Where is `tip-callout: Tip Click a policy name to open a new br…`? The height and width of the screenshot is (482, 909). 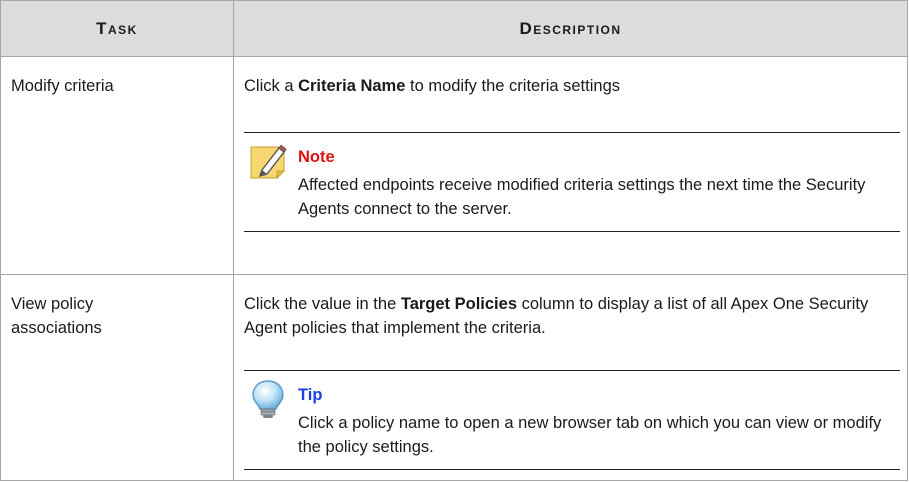 tip-callout: Tip Click a policy name to open a new br… is located at coordinates (572, 420).